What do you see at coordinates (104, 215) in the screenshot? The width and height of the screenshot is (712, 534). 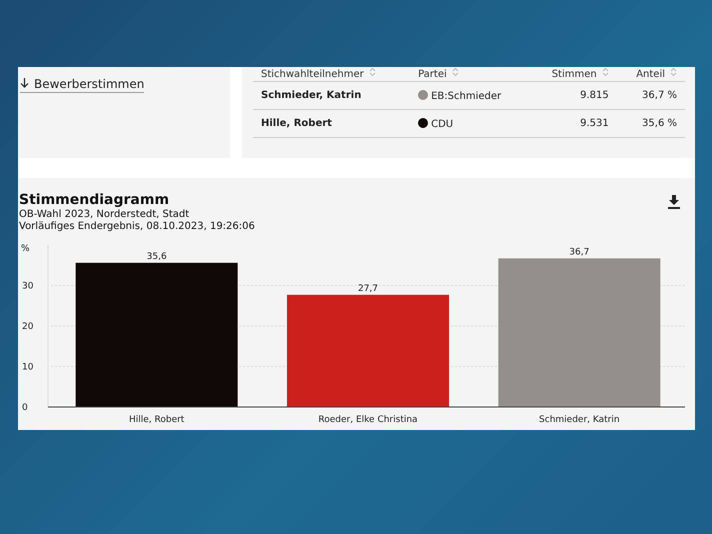 I see `election-name: OB-Wahl 2023, Norderstedt, Stadt` at bounding box center [104, 215].